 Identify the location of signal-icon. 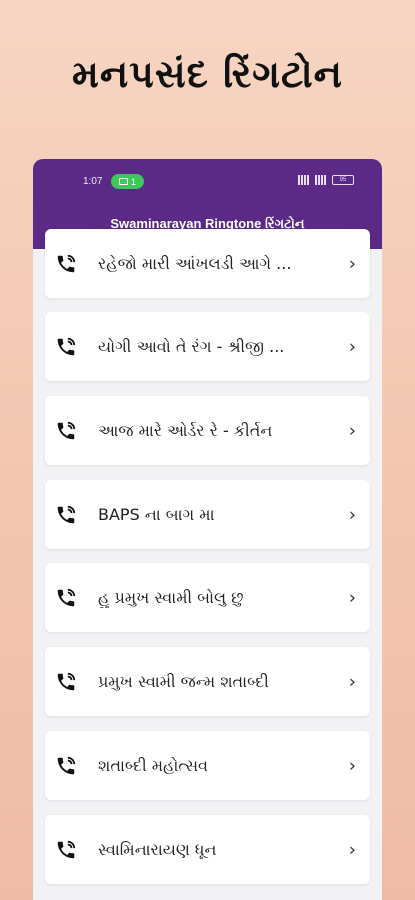
(304, 180).